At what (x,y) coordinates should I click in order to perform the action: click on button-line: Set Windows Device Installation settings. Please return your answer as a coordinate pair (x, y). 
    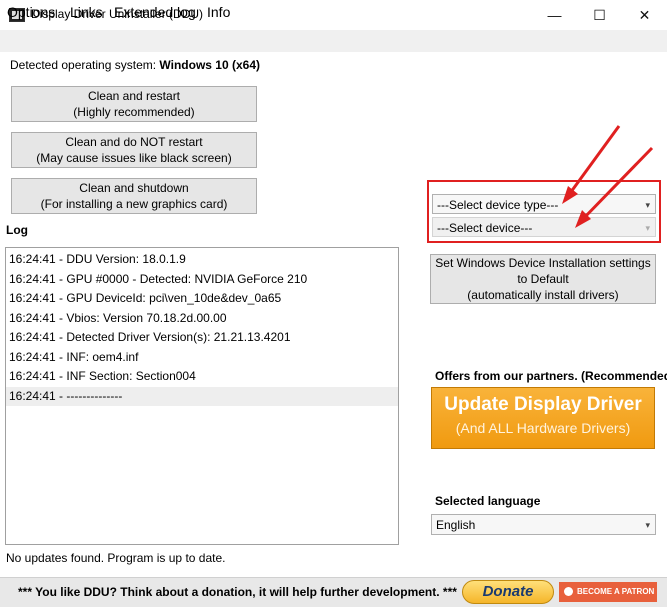
    Looking at the image, I should click on (543, 263).